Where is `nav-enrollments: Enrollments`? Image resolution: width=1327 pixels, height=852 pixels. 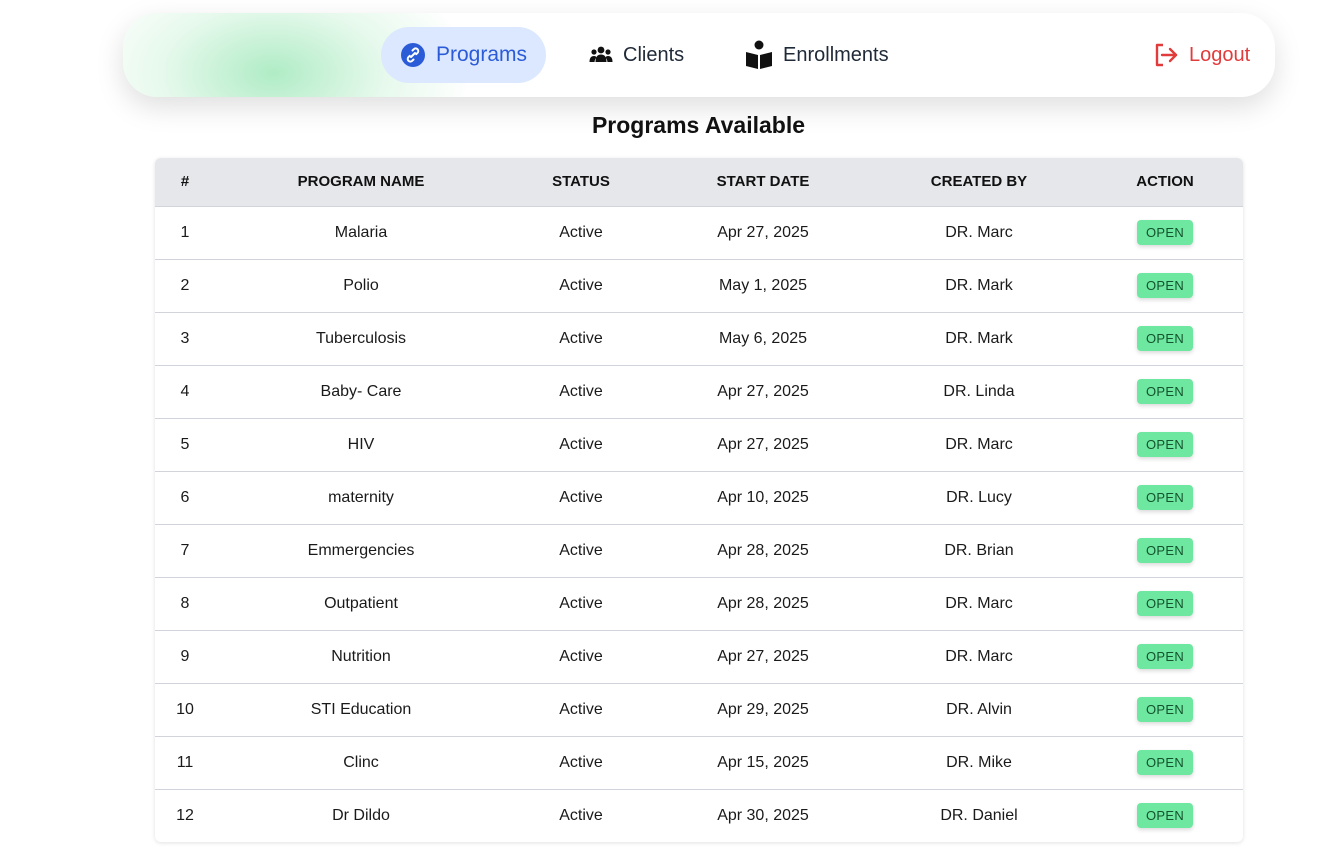
nav-enrollments: Enrollments is located at coordinates (817, 55).